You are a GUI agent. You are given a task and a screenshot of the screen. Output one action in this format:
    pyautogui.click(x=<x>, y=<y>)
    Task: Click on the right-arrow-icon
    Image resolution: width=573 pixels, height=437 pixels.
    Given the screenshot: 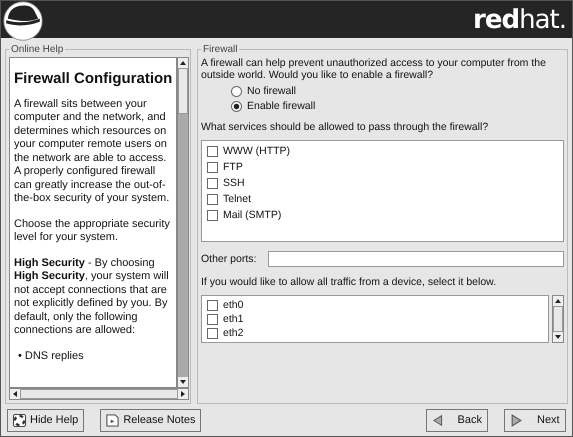 What is the action you would take?
    pyautogui.click(x=183, y=394)
    